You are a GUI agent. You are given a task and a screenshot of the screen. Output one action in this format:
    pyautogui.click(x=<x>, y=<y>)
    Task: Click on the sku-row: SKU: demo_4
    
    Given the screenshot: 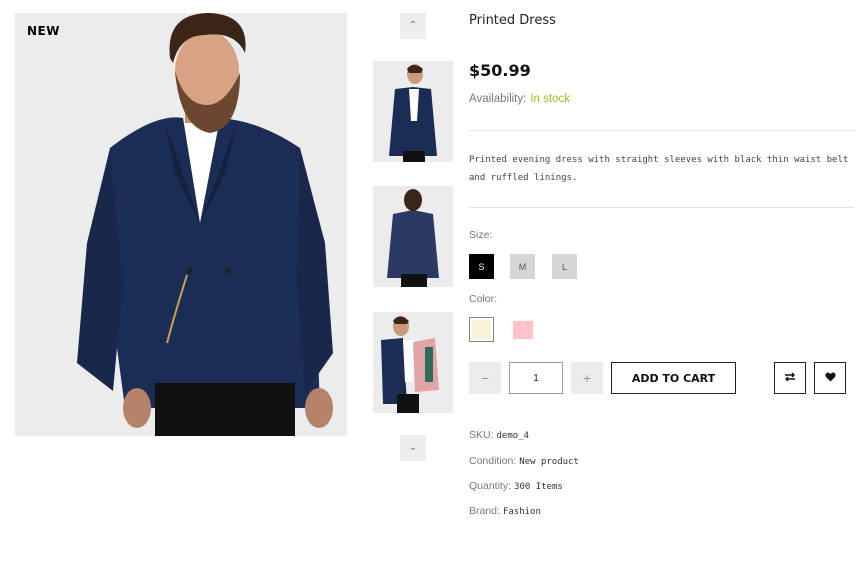 What is the action you would take?
    pyautogui.click(x=499, y=435)
    